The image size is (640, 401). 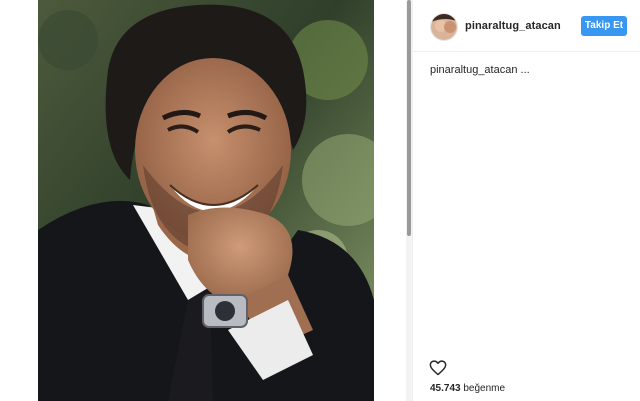 I want to click on avatar, so click(x=444, y=27).